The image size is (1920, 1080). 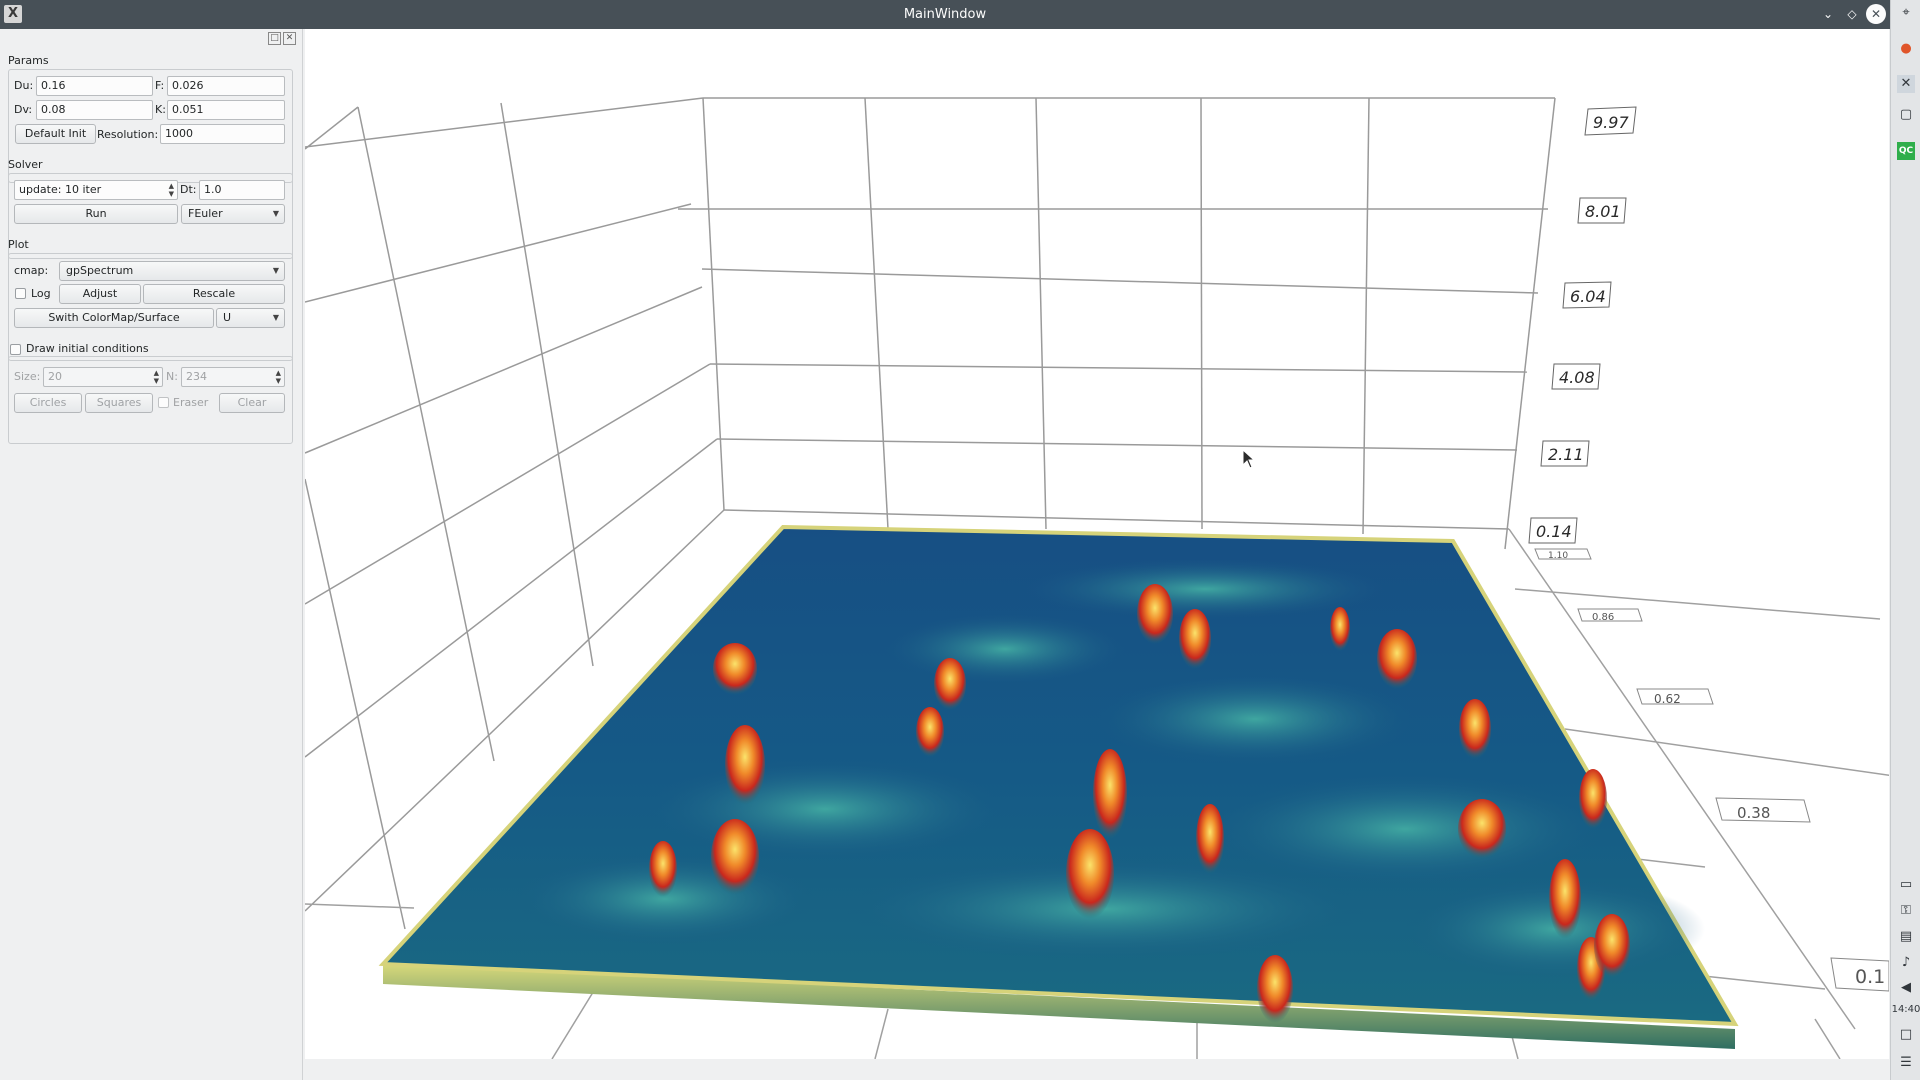 I want to click on z-tick-1: 8.01, so click(x=1602, y=210).